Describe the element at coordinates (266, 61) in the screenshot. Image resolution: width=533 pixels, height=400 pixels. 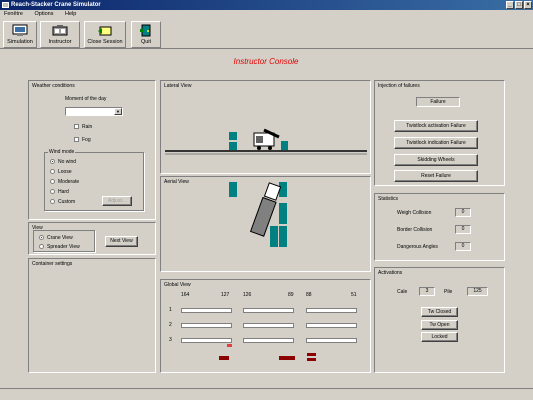
I see `console-title: Instructor Console` at that location.